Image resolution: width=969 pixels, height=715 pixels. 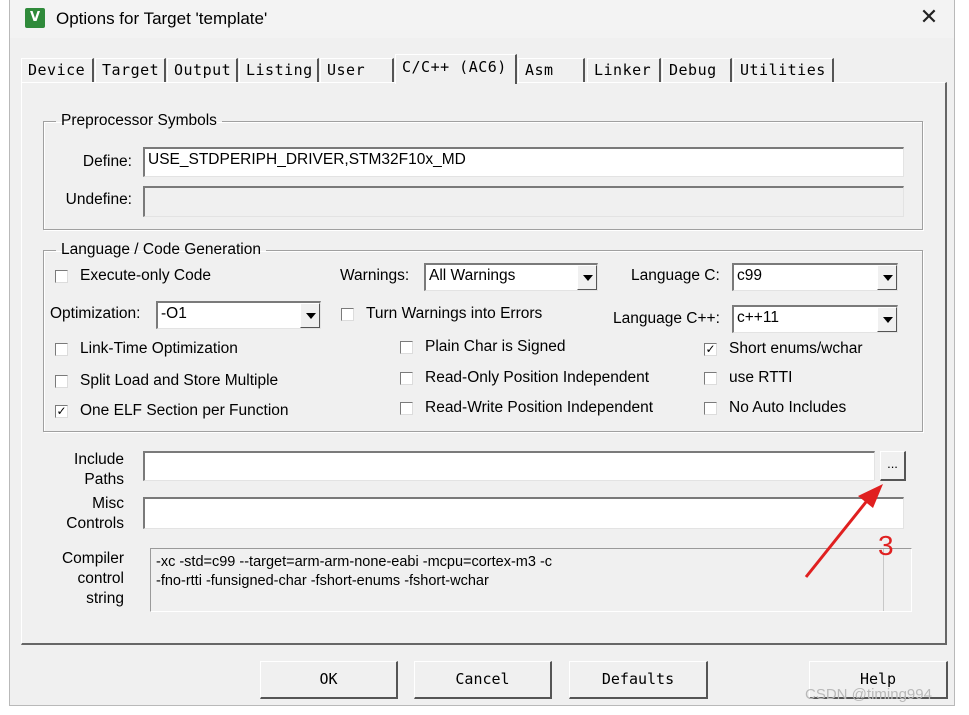 I want to click on annotation-arrow-line, so click(x=838, y=537).